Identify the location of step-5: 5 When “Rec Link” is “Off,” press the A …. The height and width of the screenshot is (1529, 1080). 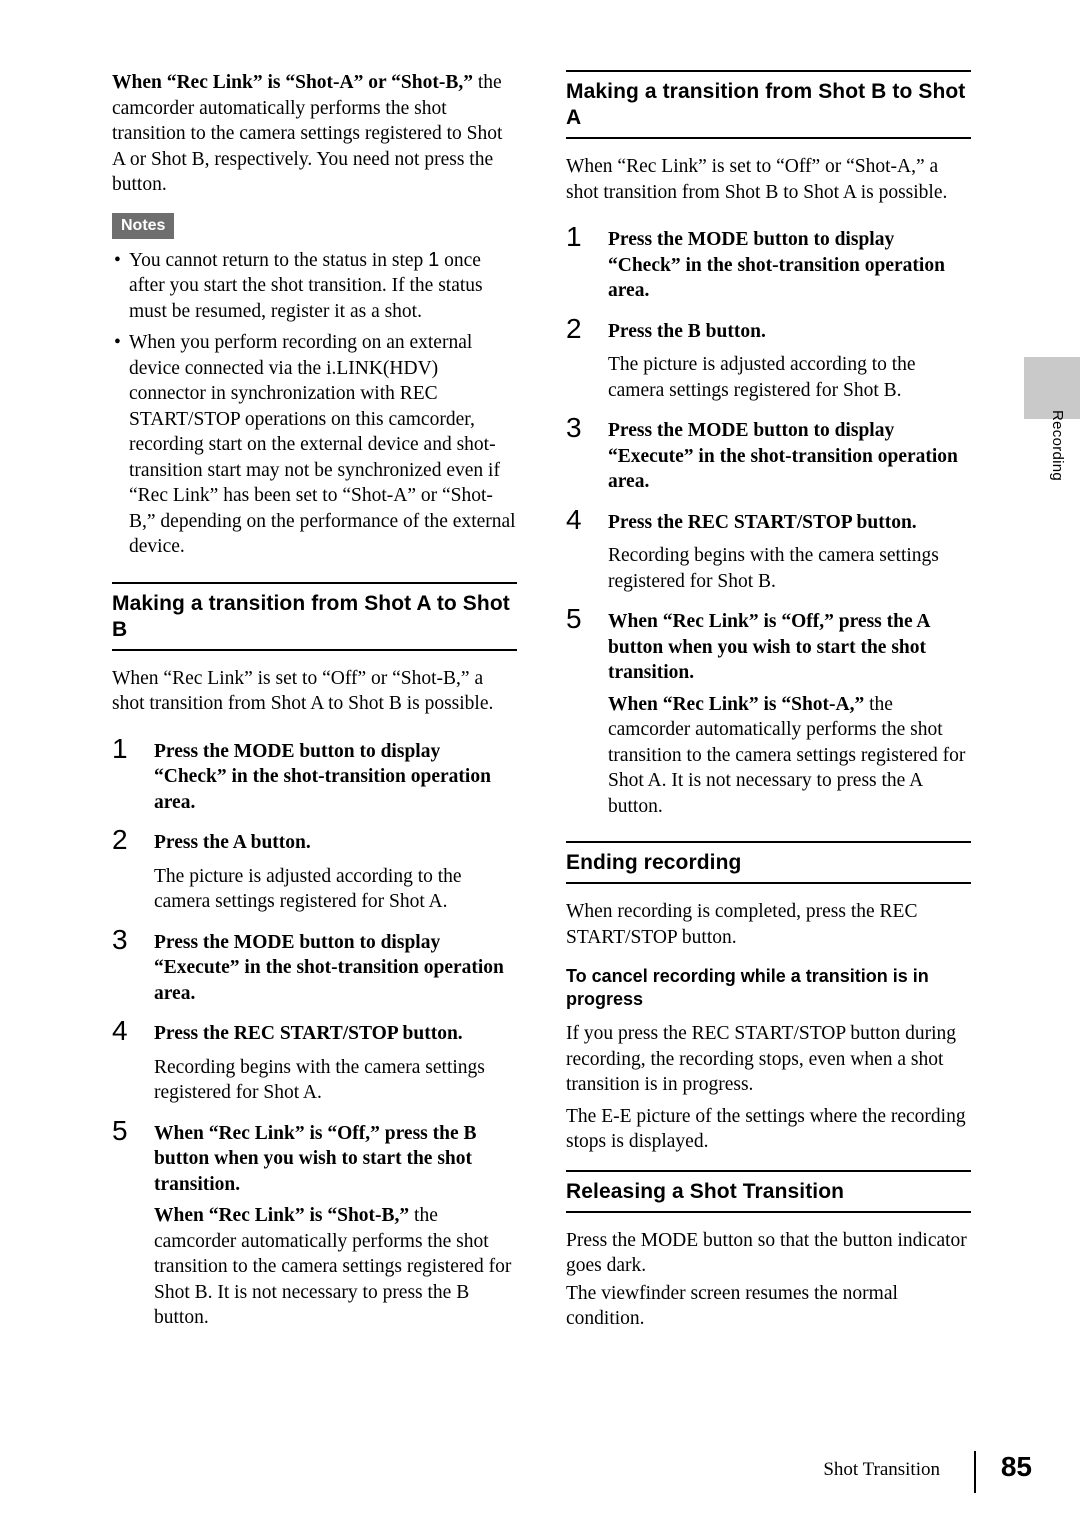
(768, 645).